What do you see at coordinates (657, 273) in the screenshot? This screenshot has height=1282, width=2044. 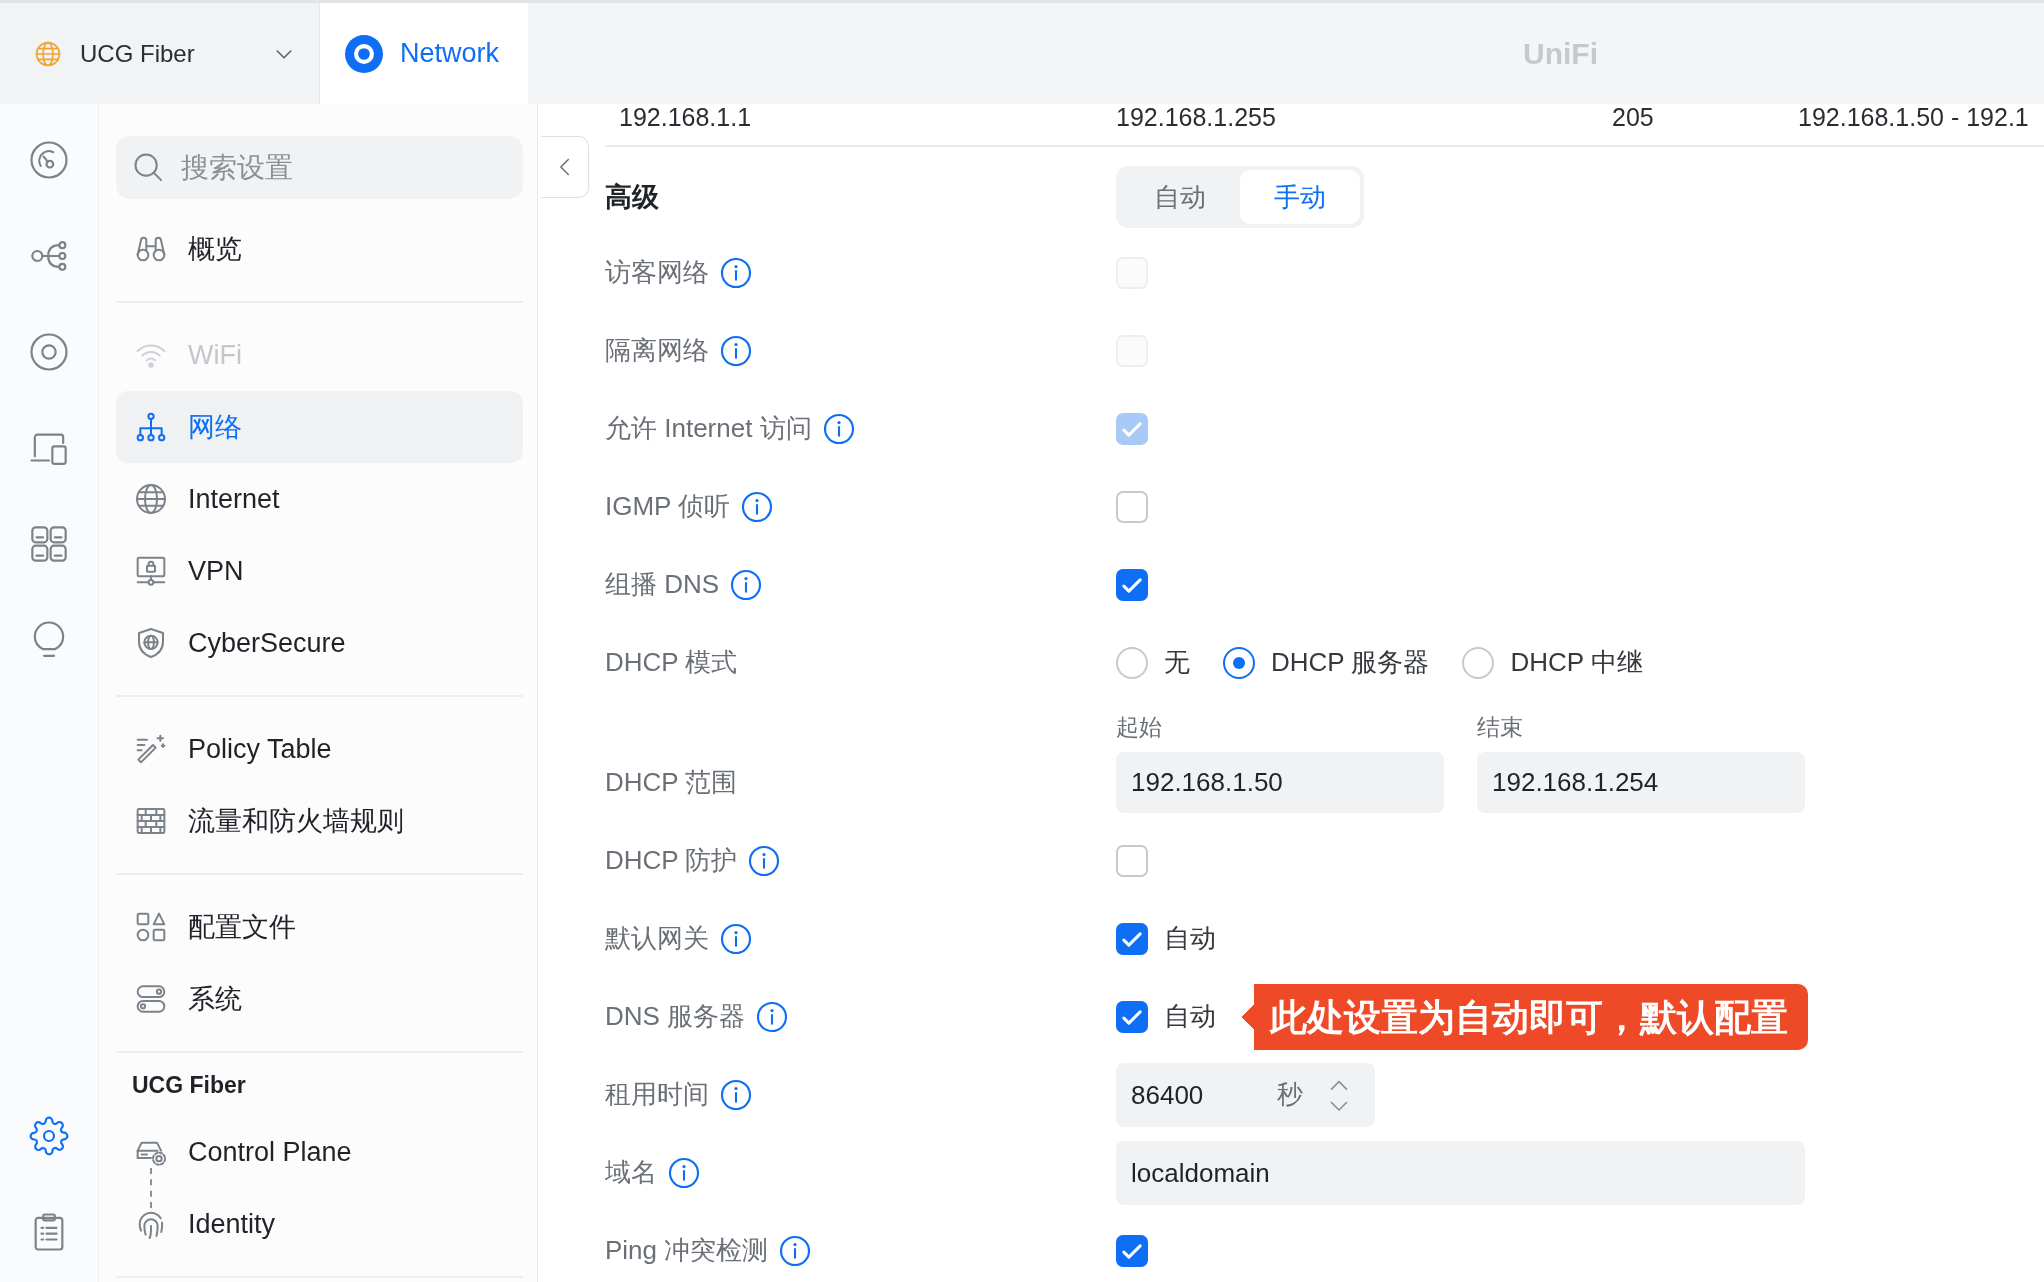 I see `field-label: 访客网络` at bounding box center [657, 273].